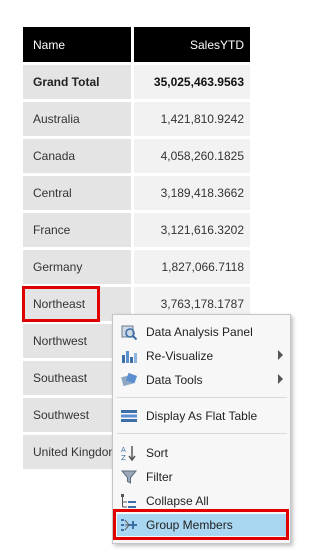 Image resolution: width=320 pixels, height=556 pixels. What do you see at coordinates (128, 454) in the screenshot?
I see `sort-icon: A Z` at bounding box center [128, 454].